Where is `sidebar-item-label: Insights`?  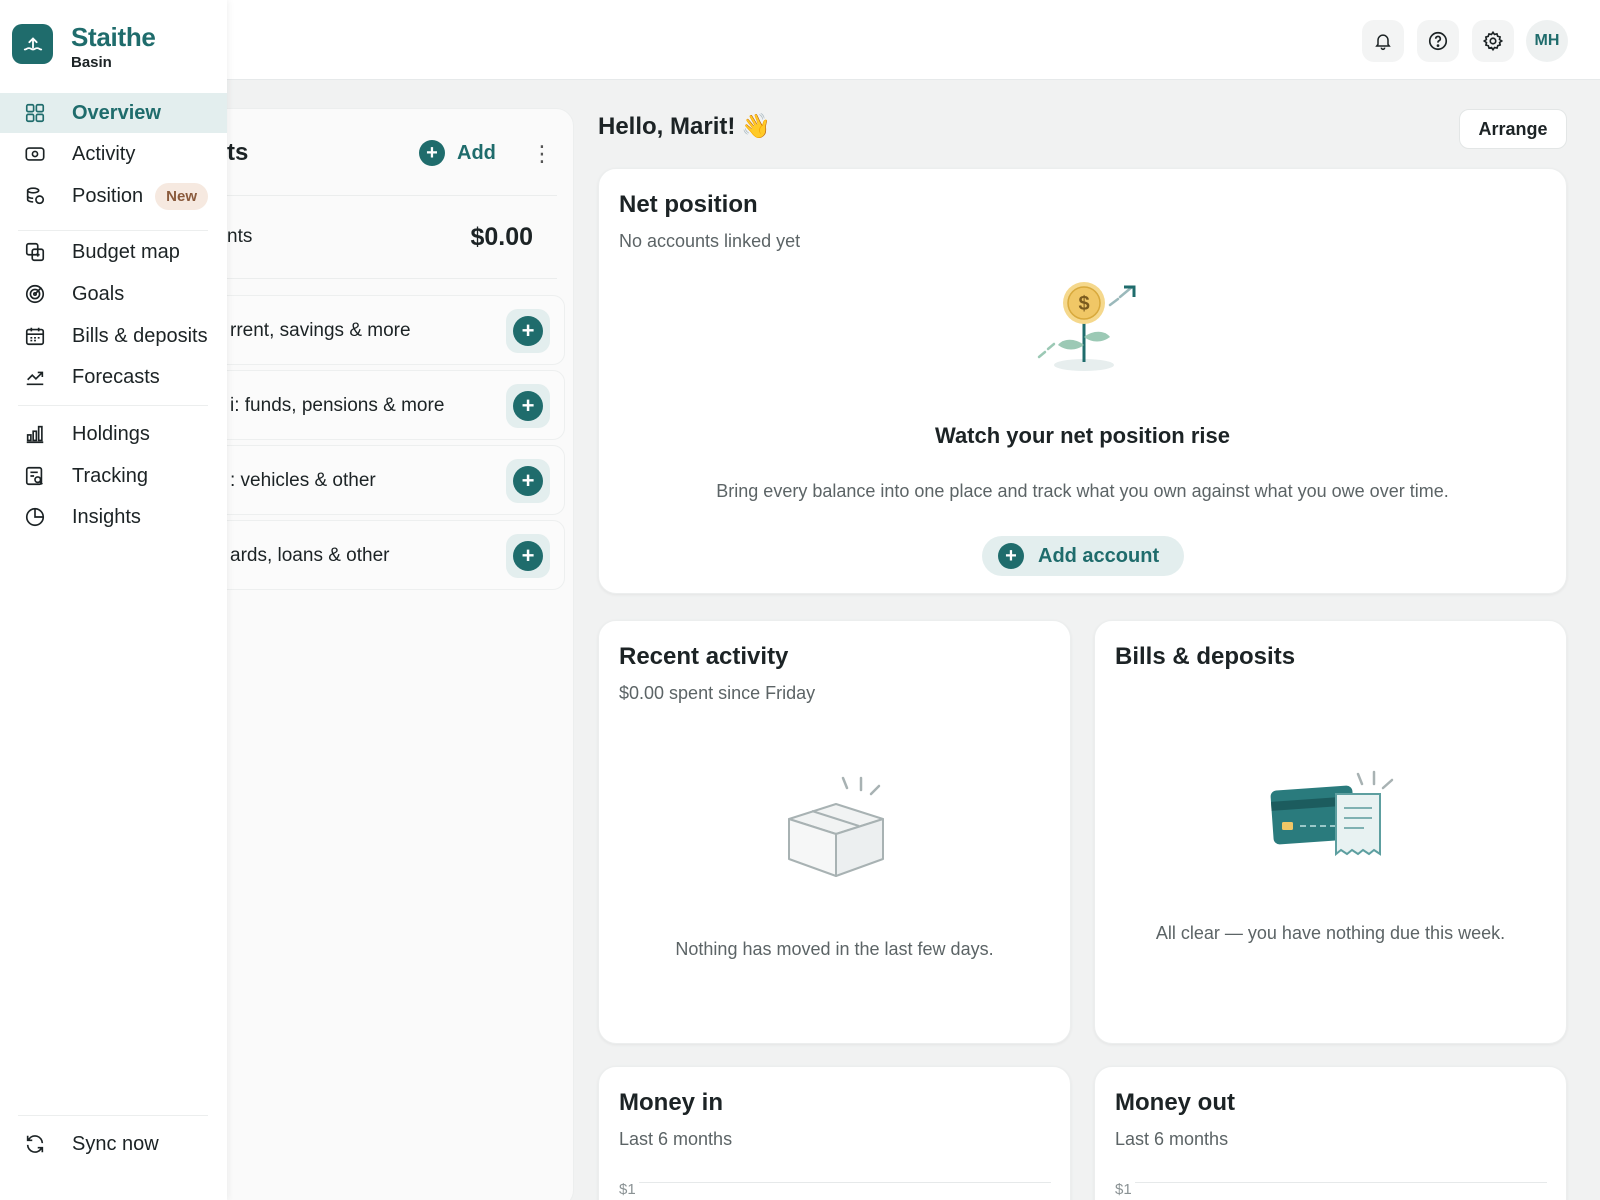
sidebar-item-label: Insights is located at coordinates (106, 516).